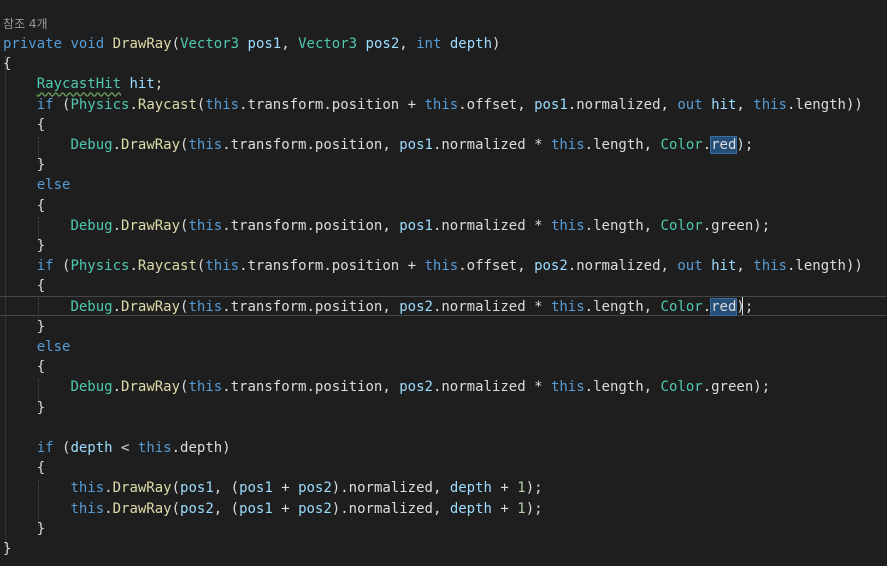 The height and width of the screenshot is (566, 887). I want to click on code-token: ), so click(496, 44).